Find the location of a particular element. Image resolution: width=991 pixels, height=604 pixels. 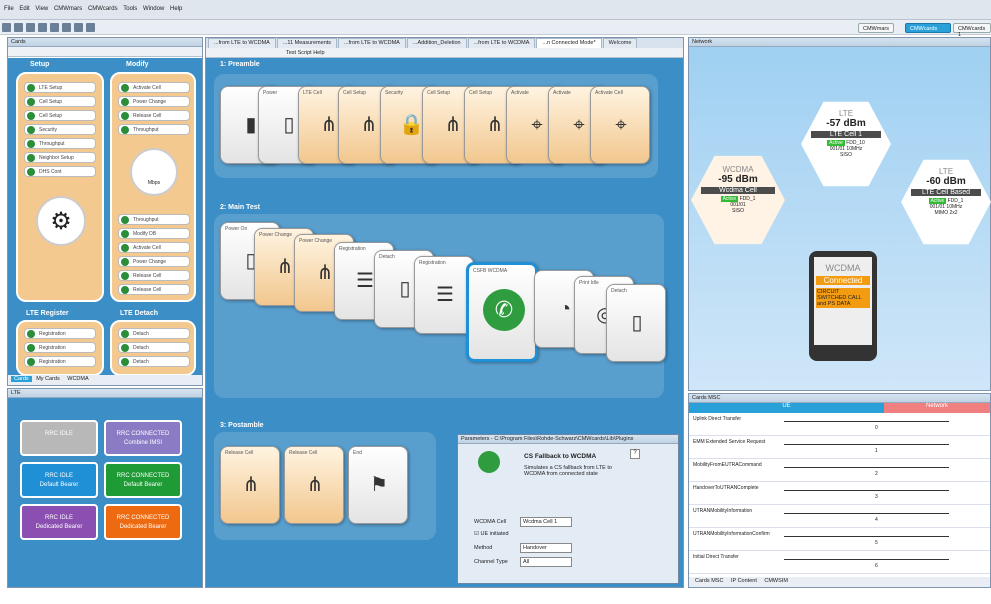

lte2-tech: LTE is located at coordinates (946, 171).